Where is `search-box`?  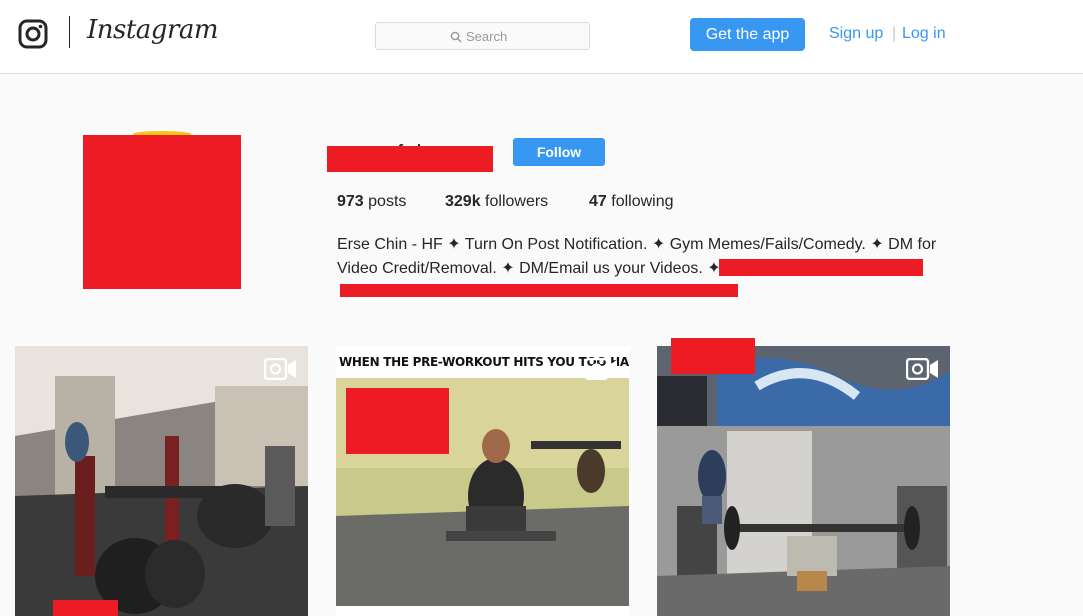
search-box is located at coordinates (482, 36).